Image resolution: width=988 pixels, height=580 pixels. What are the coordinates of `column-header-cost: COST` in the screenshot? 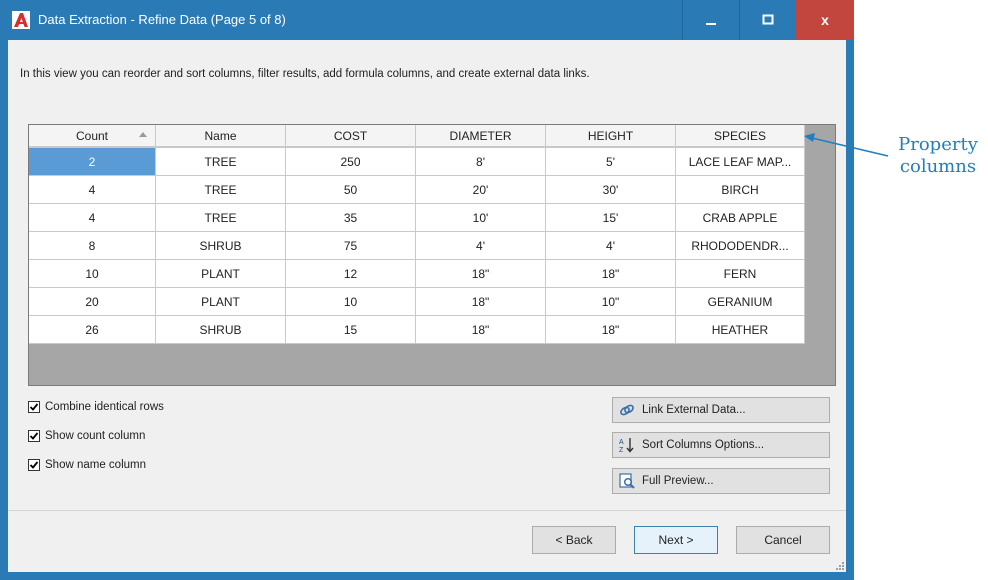 It's located at (350, 136).